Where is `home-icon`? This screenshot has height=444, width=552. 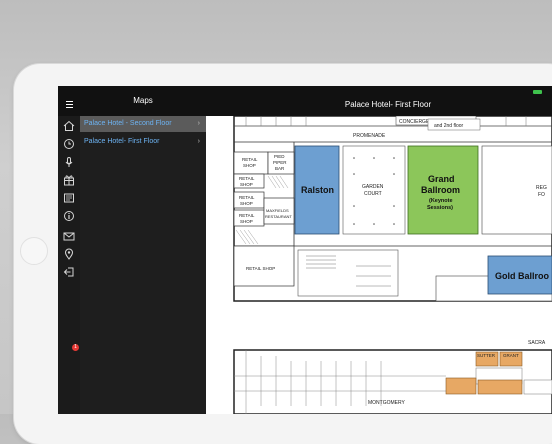 home-icon is located at coordinates (69, 126).